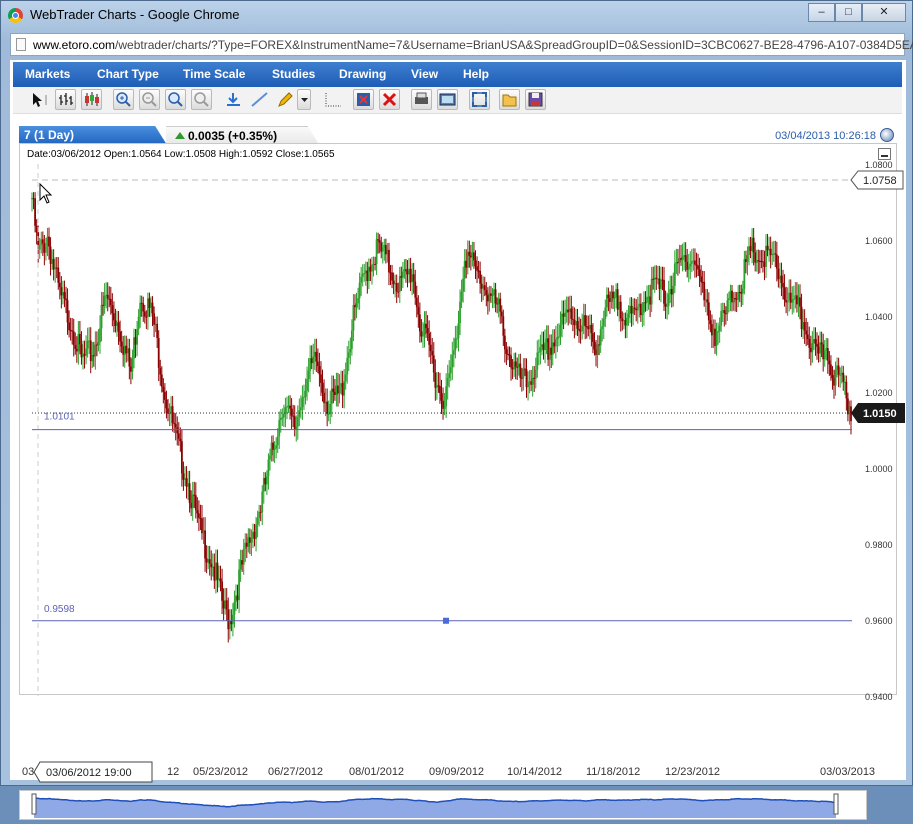 The width and height of the screenshot is (913, 824). I want to click on delete-all-icon, so click(389, 99).